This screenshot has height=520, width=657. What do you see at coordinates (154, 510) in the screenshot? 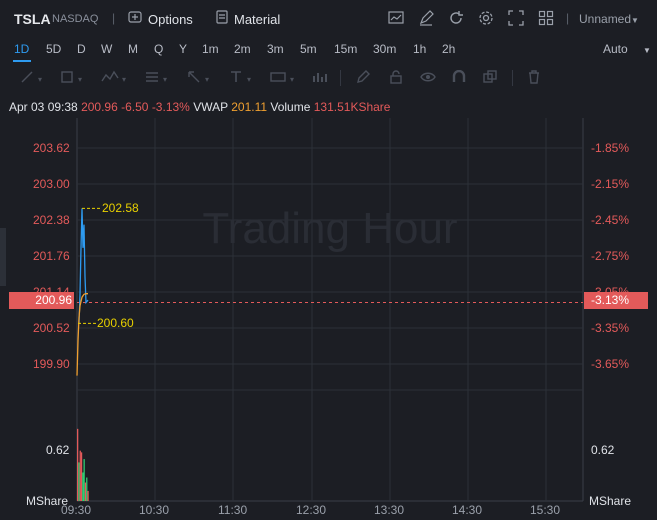
I see `time-axis-tick: 10:30` at bounding box center [154, 510].